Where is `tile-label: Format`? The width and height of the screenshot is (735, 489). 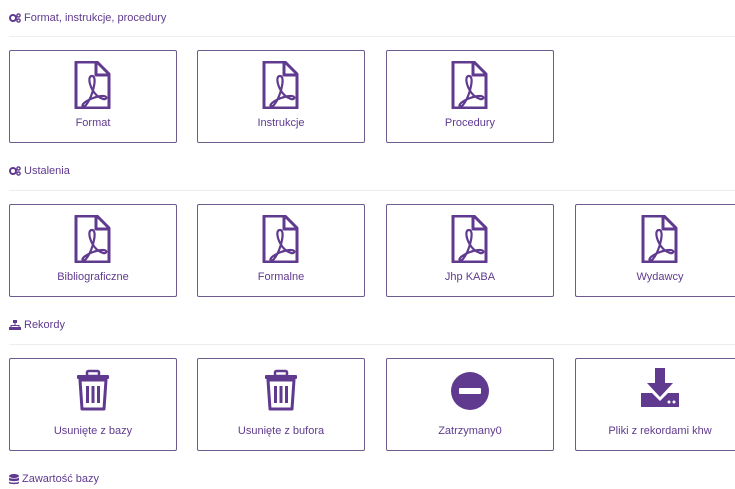 tile-label: Format is located at coordinates (93, 123).